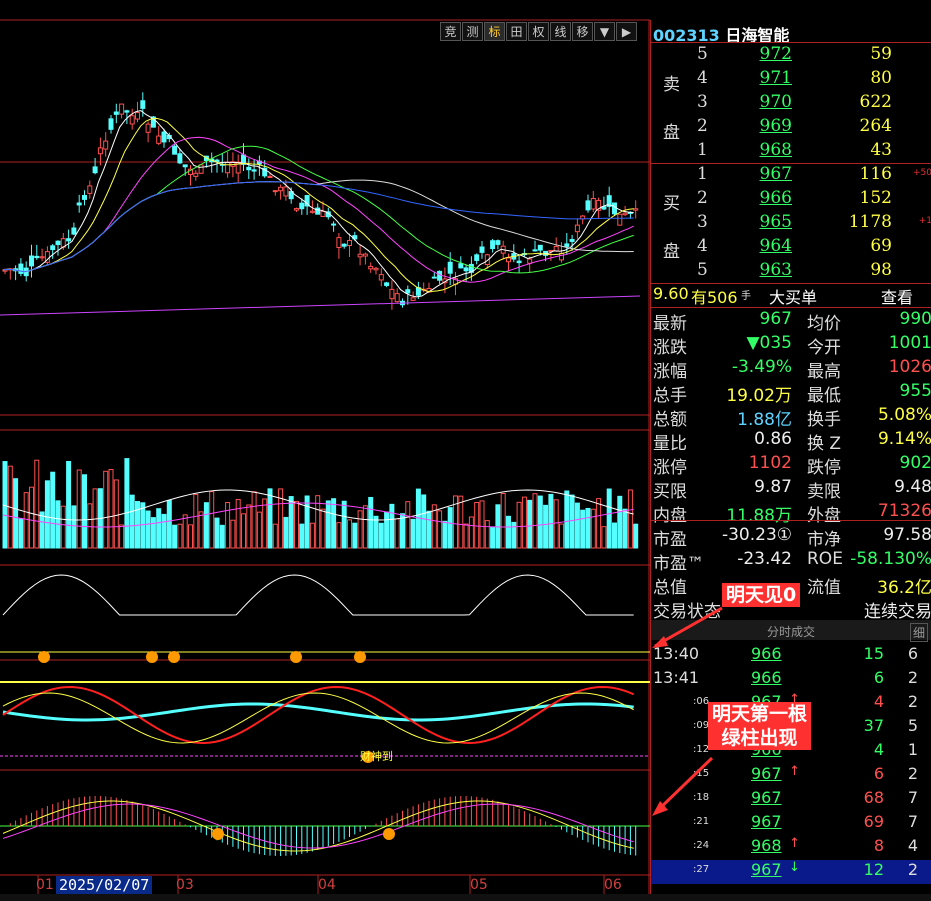  What do you see at coordinates (791, 321) in the screenshot?
I see `stat-row: 最新 967 均价 990` at bounding box center [791, 321].